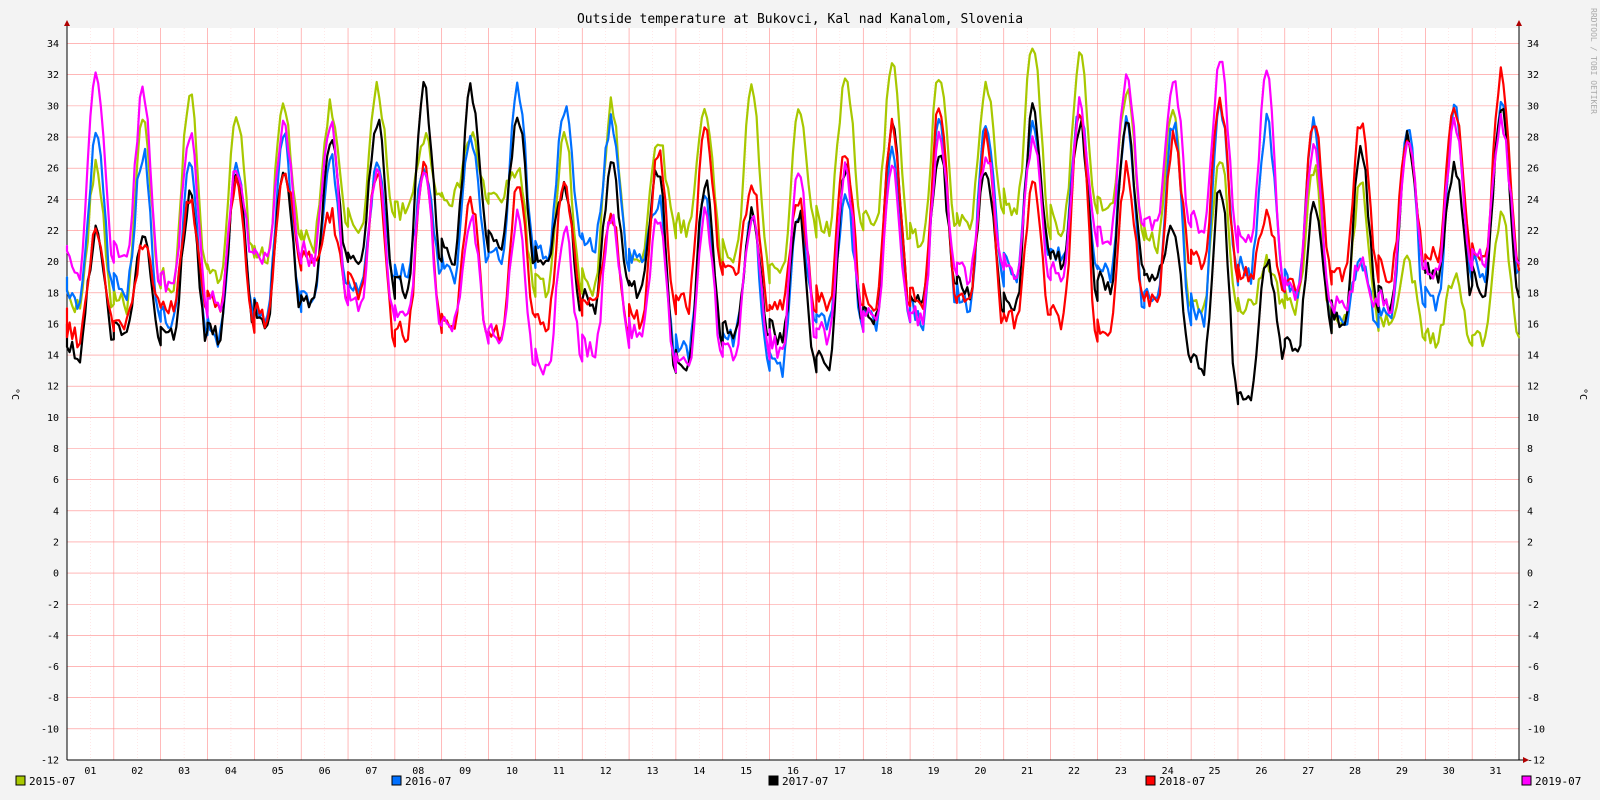 This screenshot has width=1600, height=800. Describe the element at coordinates (1533, 169) in the screenshot. I see `y-tick-label-right: 26` at that location.